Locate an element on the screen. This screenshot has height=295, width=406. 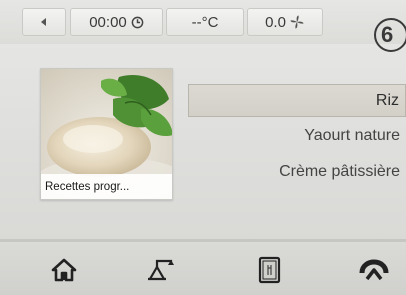
scale-button is located at coordinates (162, 270).